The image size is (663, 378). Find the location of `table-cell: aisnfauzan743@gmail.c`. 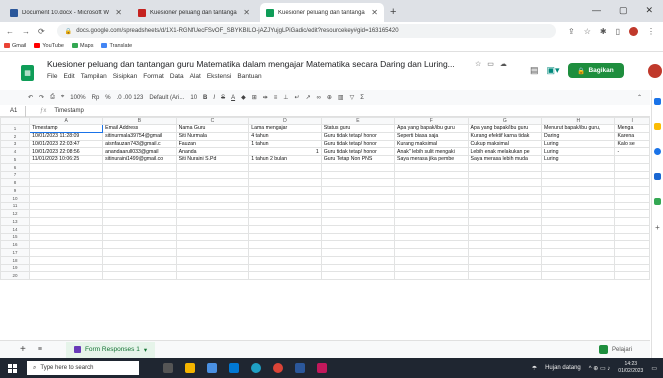

table-cell: aisnfauzan743@gmail.c is located at coordinates (139, 144).